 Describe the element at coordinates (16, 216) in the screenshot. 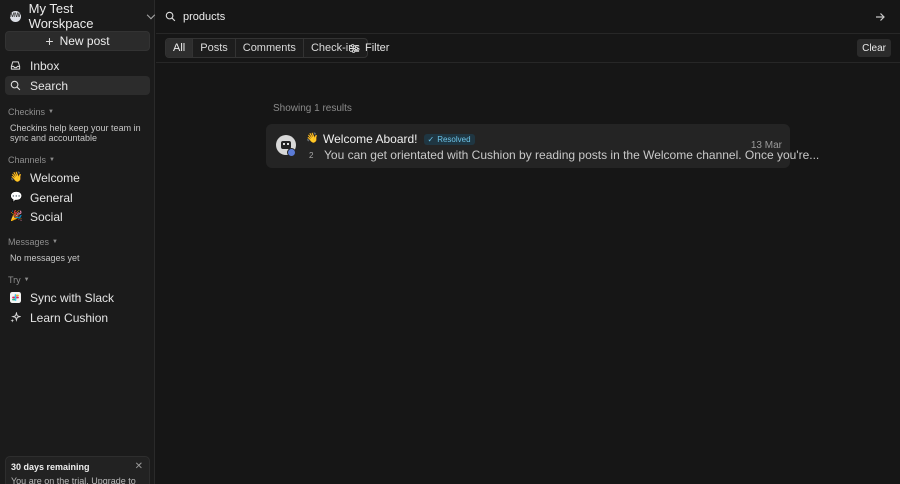

I see `party-popper-icon: 🎉` at that location.